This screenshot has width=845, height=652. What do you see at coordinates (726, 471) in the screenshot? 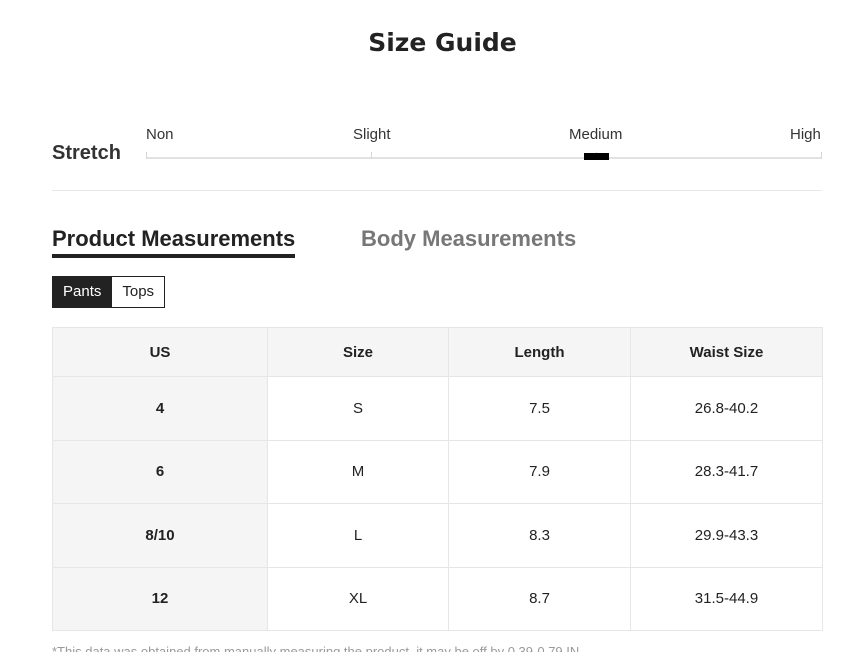
I see `cell-waist-size: 28.3-41.7` at bounding box center [726, 471].